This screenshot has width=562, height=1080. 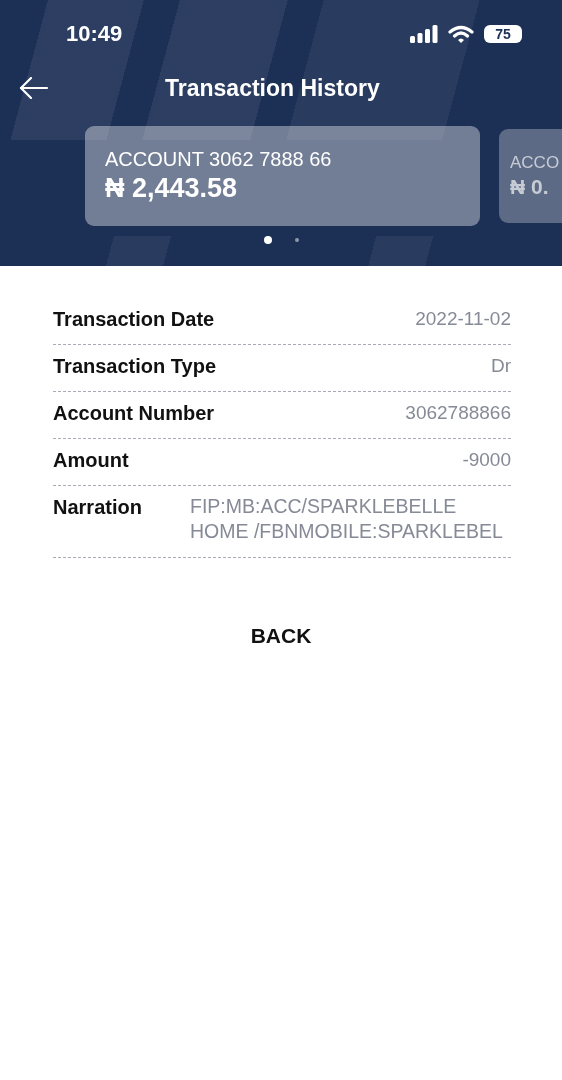 I want to click on field-label: Transaction Date, so click(x=134, y=319).